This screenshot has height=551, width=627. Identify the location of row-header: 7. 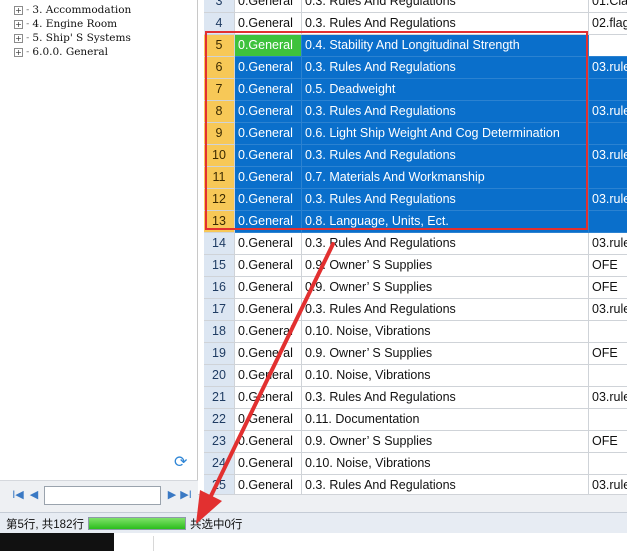
(219, 90).